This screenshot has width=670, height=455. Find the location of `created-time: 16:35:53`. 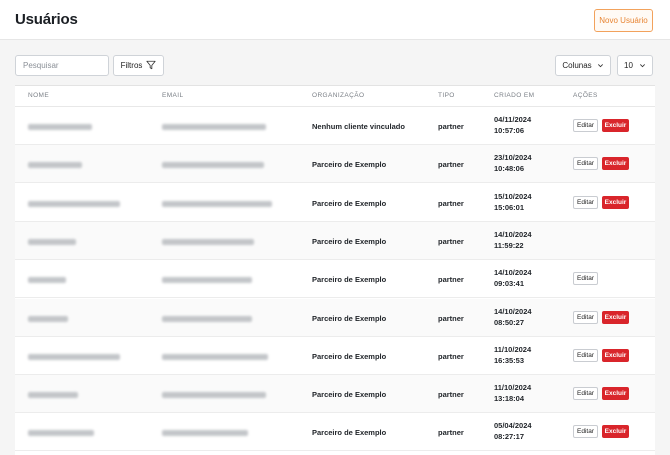

created-time: 16:35:53 is located at coordinates (509, 360).